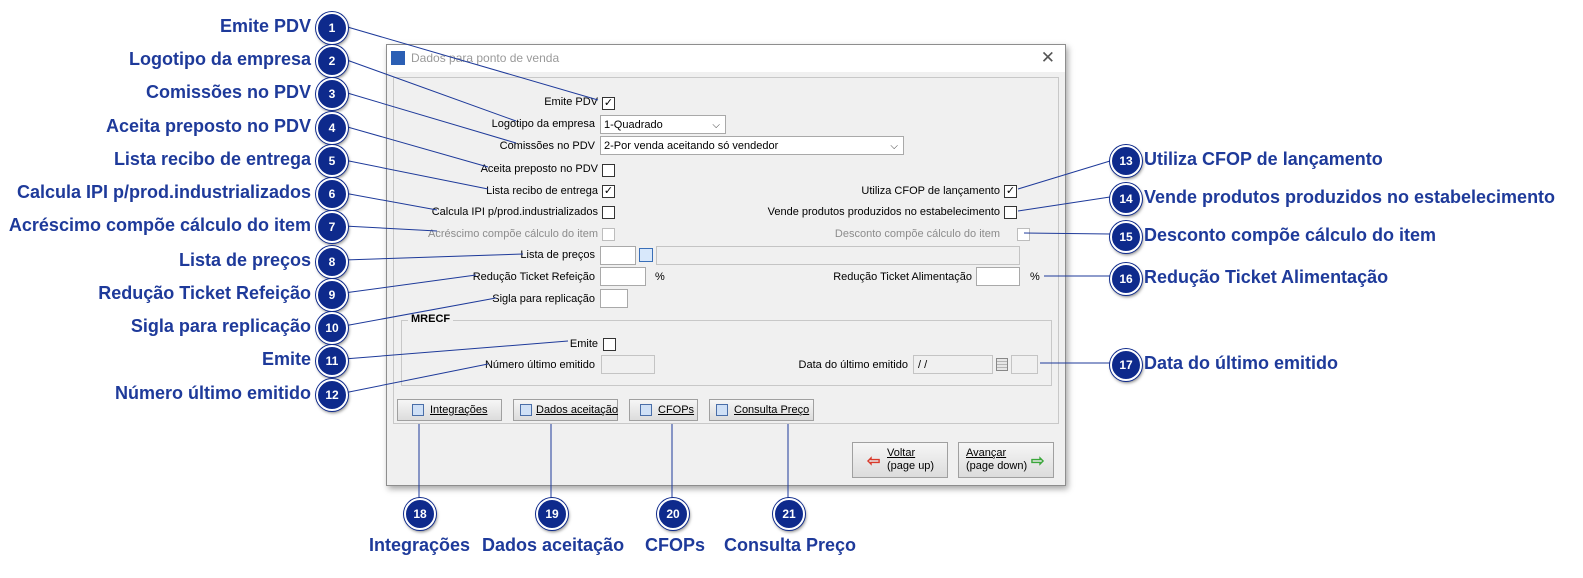 The height and width of the screenshot is (578, 1583). Describe the element at coordinates (608, 234) in the screenshot. I see `acrescimo-checkbox` at that location.